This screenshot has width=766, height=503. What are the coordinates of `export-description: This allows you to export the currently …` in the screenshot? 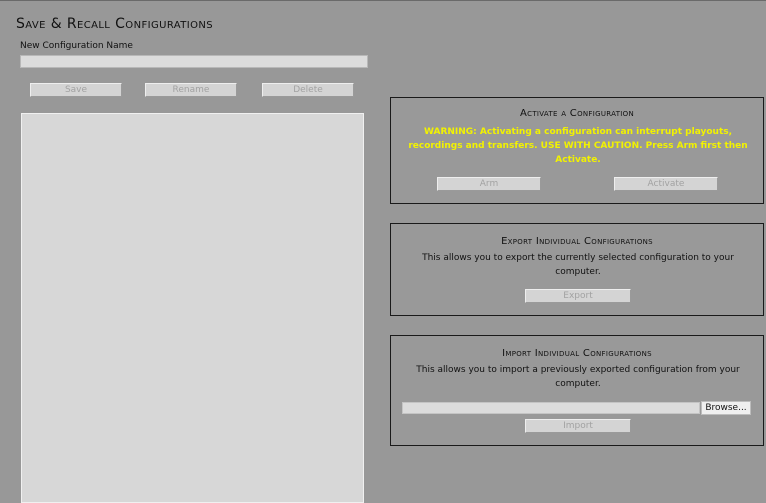 It's located at (578, 265).